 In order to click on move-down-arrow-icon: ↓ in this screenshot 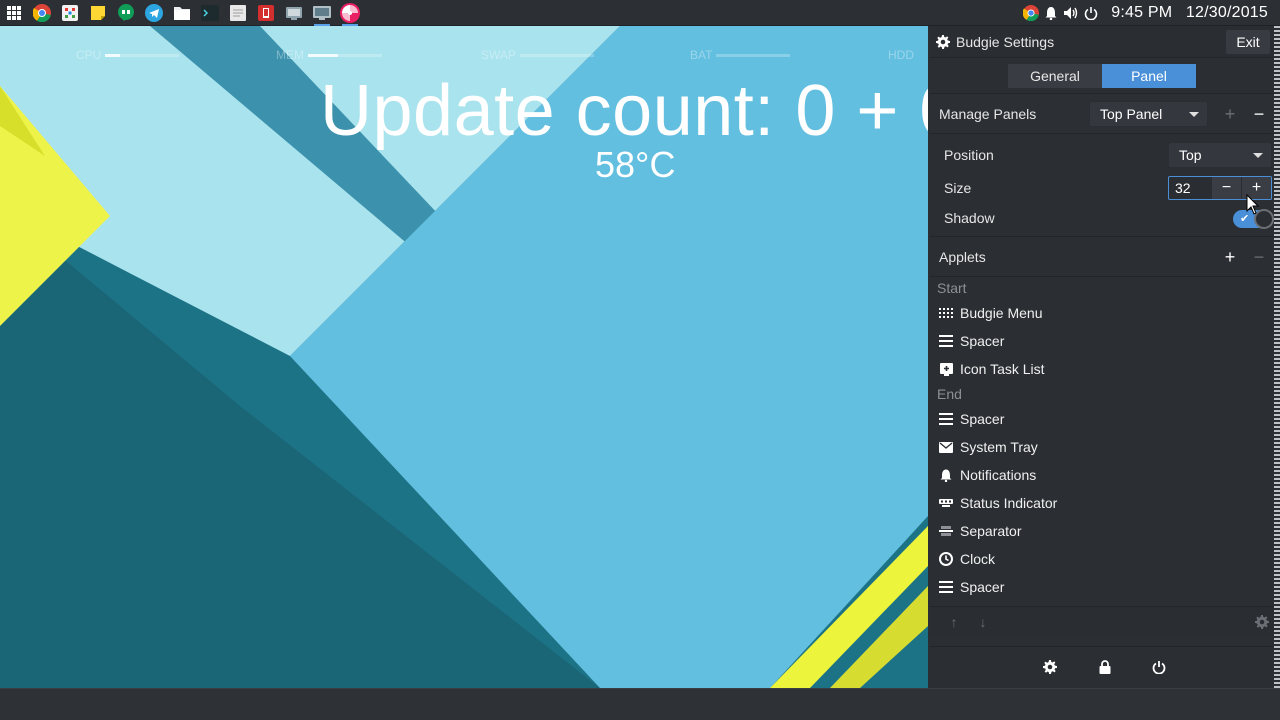, I will do `click(983, 622)`.